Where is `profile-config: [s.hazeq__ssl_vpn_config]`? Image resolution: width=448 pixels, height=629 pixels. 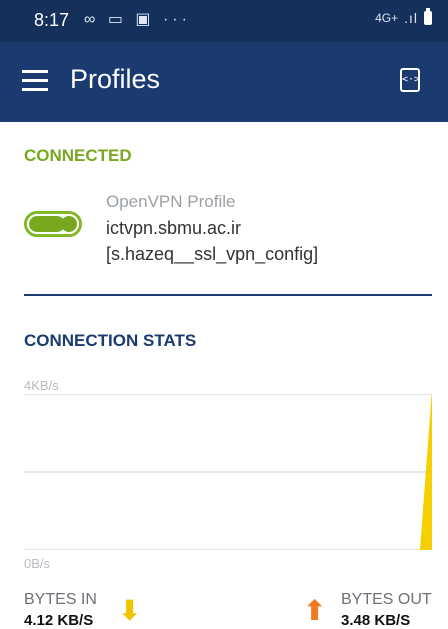 profile-config: [s.hazeq__ssl_vpn_config] is located at coordinates (212, 254).